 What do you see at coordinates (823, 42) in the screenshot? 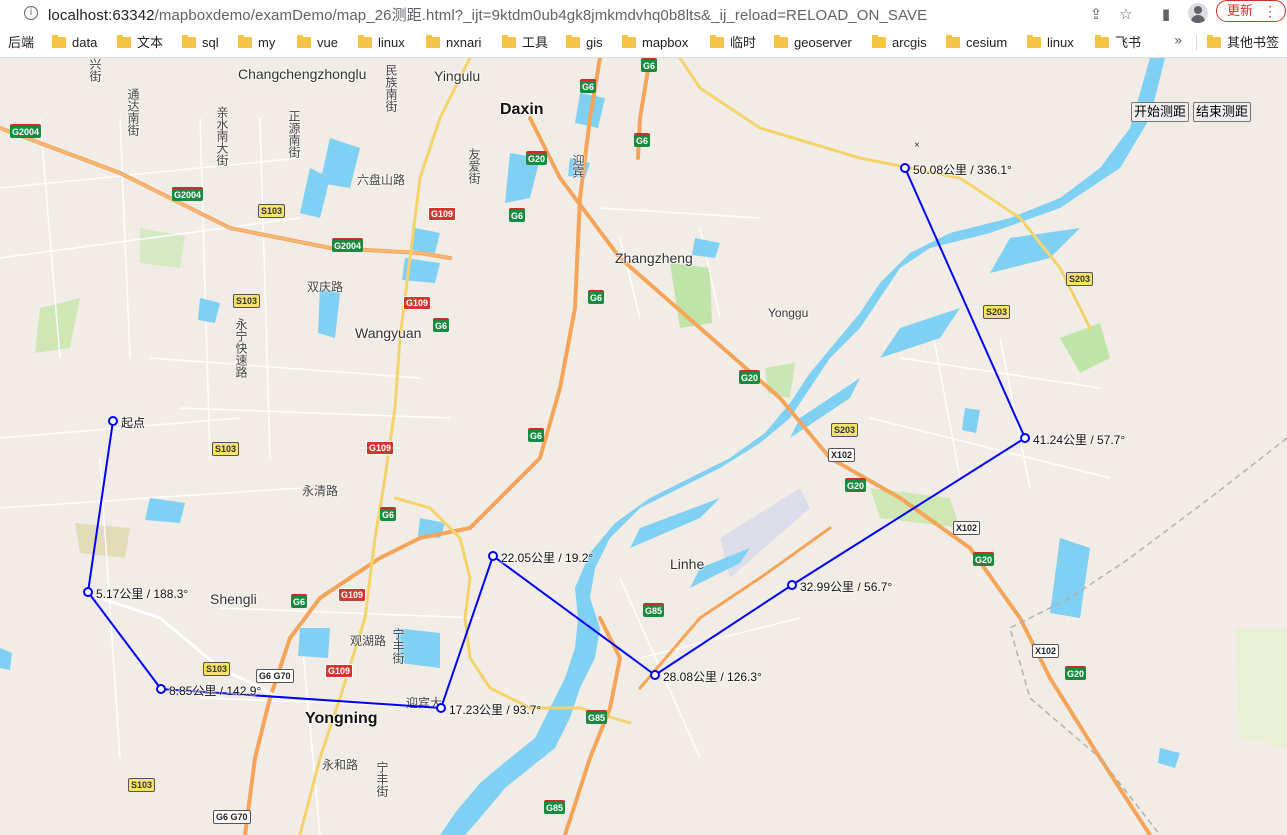
I see `bookmark-label: geoserver` at bounding box center [823, 42].